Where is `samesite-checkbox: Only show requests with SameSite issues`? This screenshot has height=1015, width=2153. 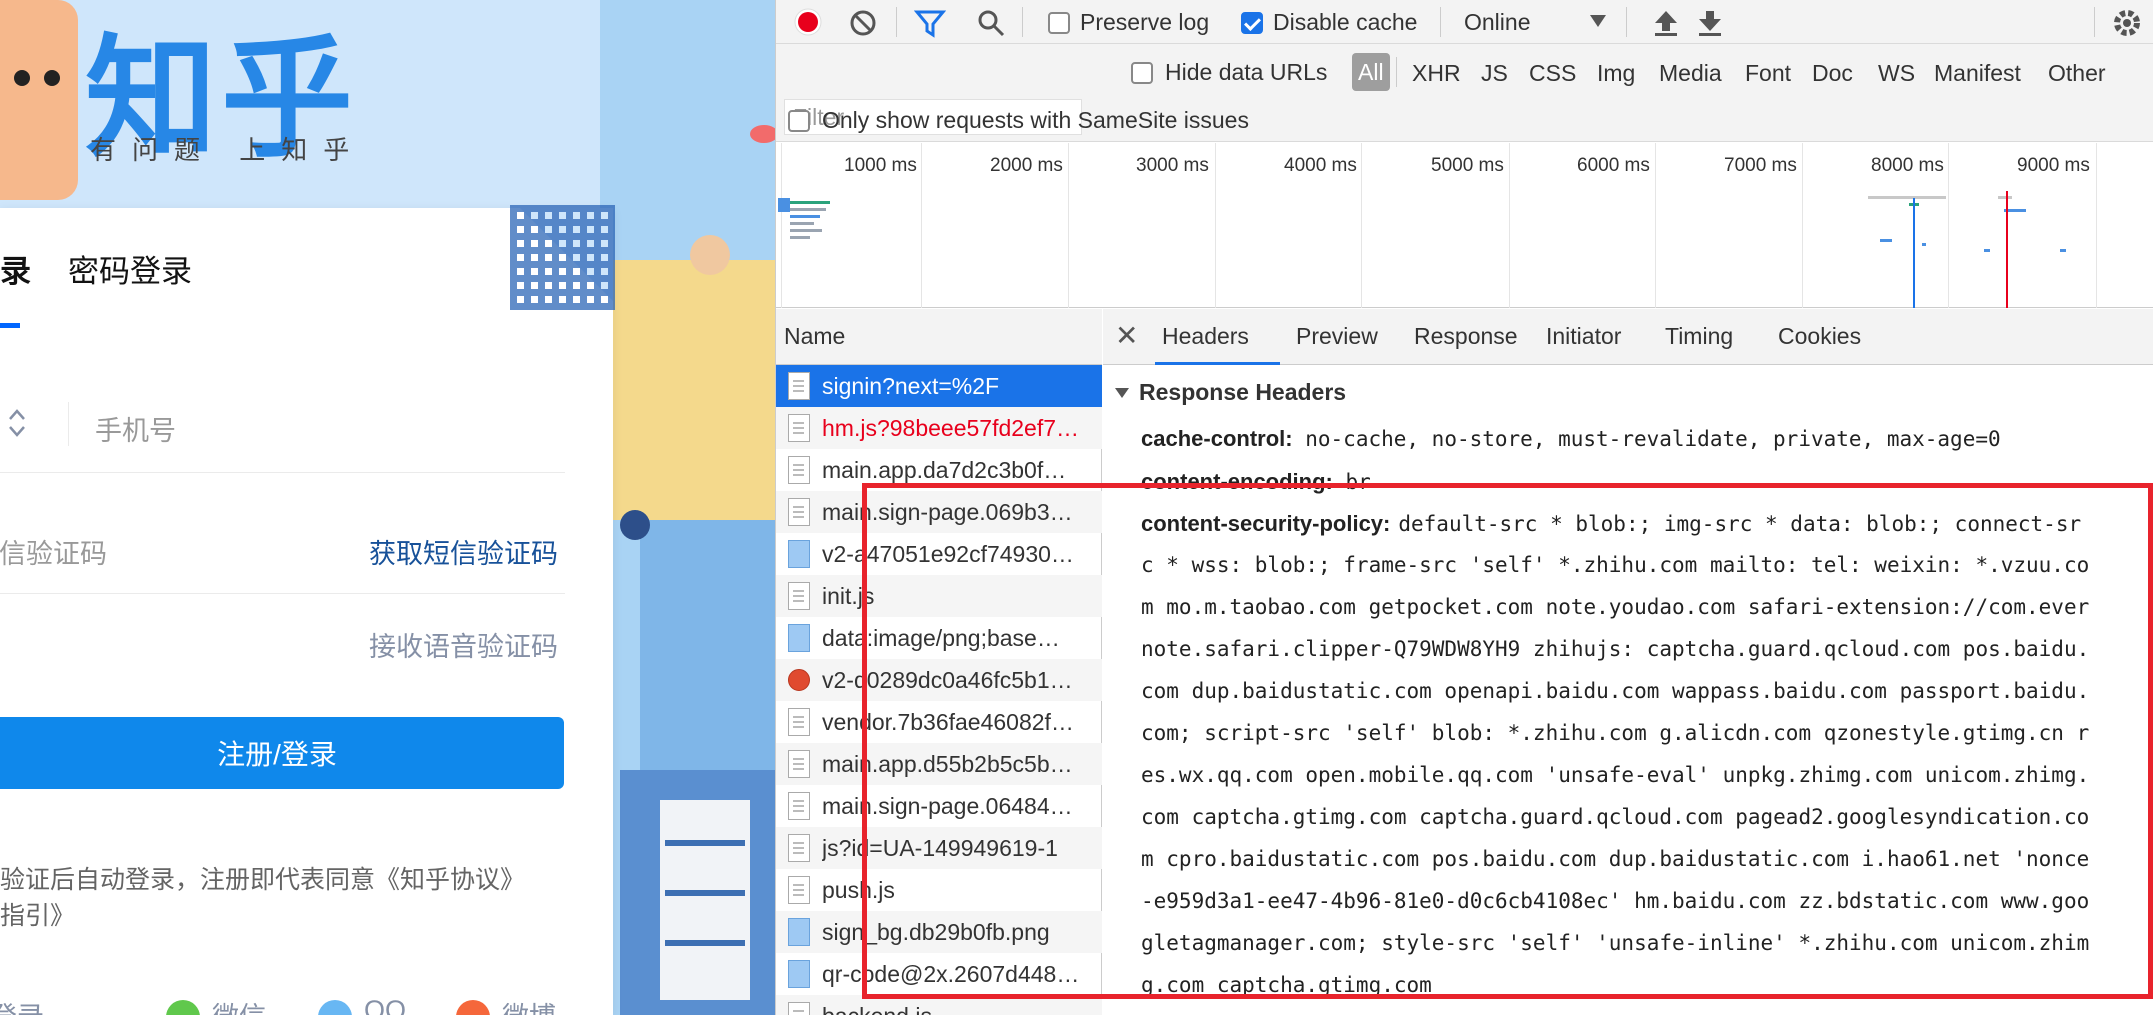 samesite-checkbox: Only show requests with SameSite issues is located at coordinates (1018, 120).